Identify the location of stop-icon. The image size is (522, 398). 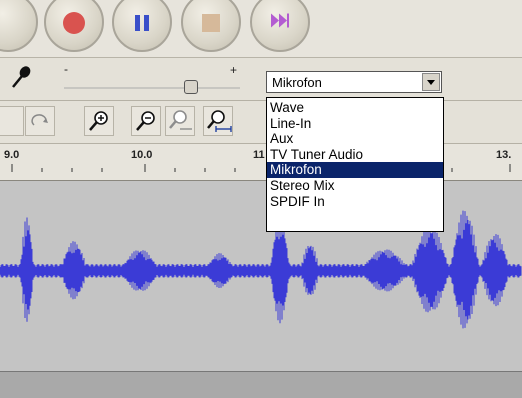
(211, 23).